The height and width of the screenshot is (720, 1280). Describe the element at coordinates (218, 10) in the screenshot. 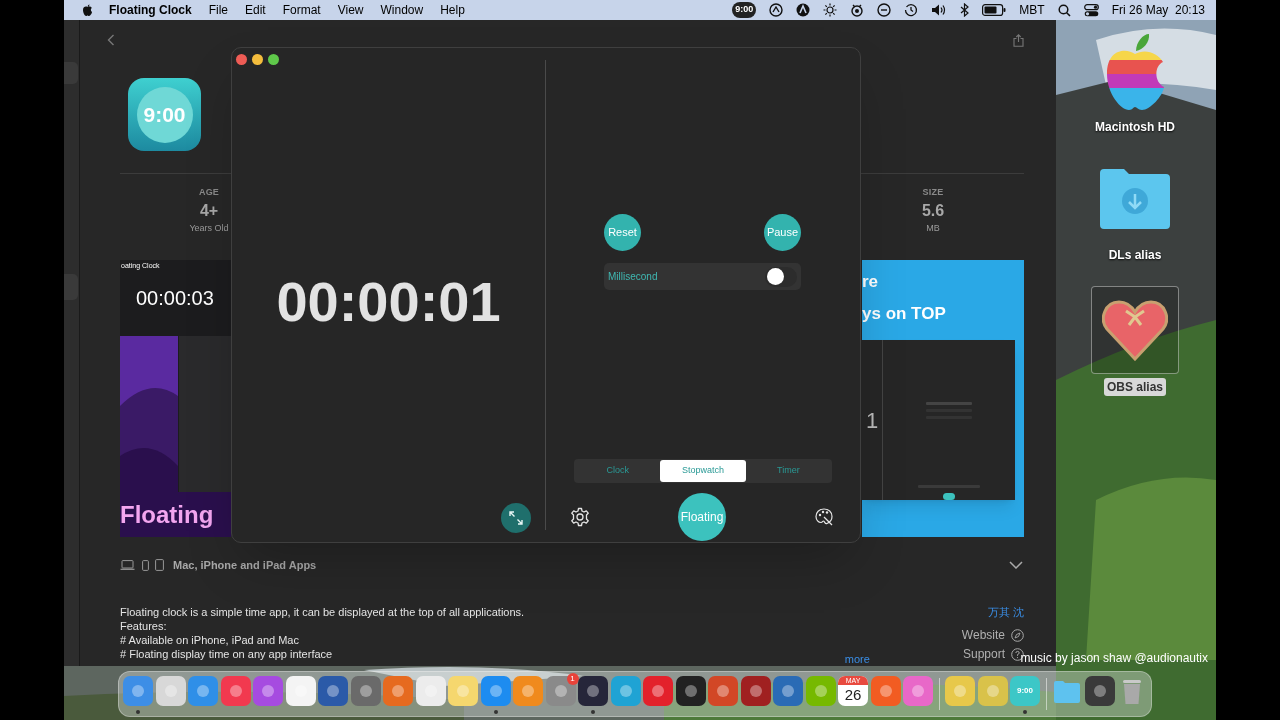

I see `menu-item: File` at that location.